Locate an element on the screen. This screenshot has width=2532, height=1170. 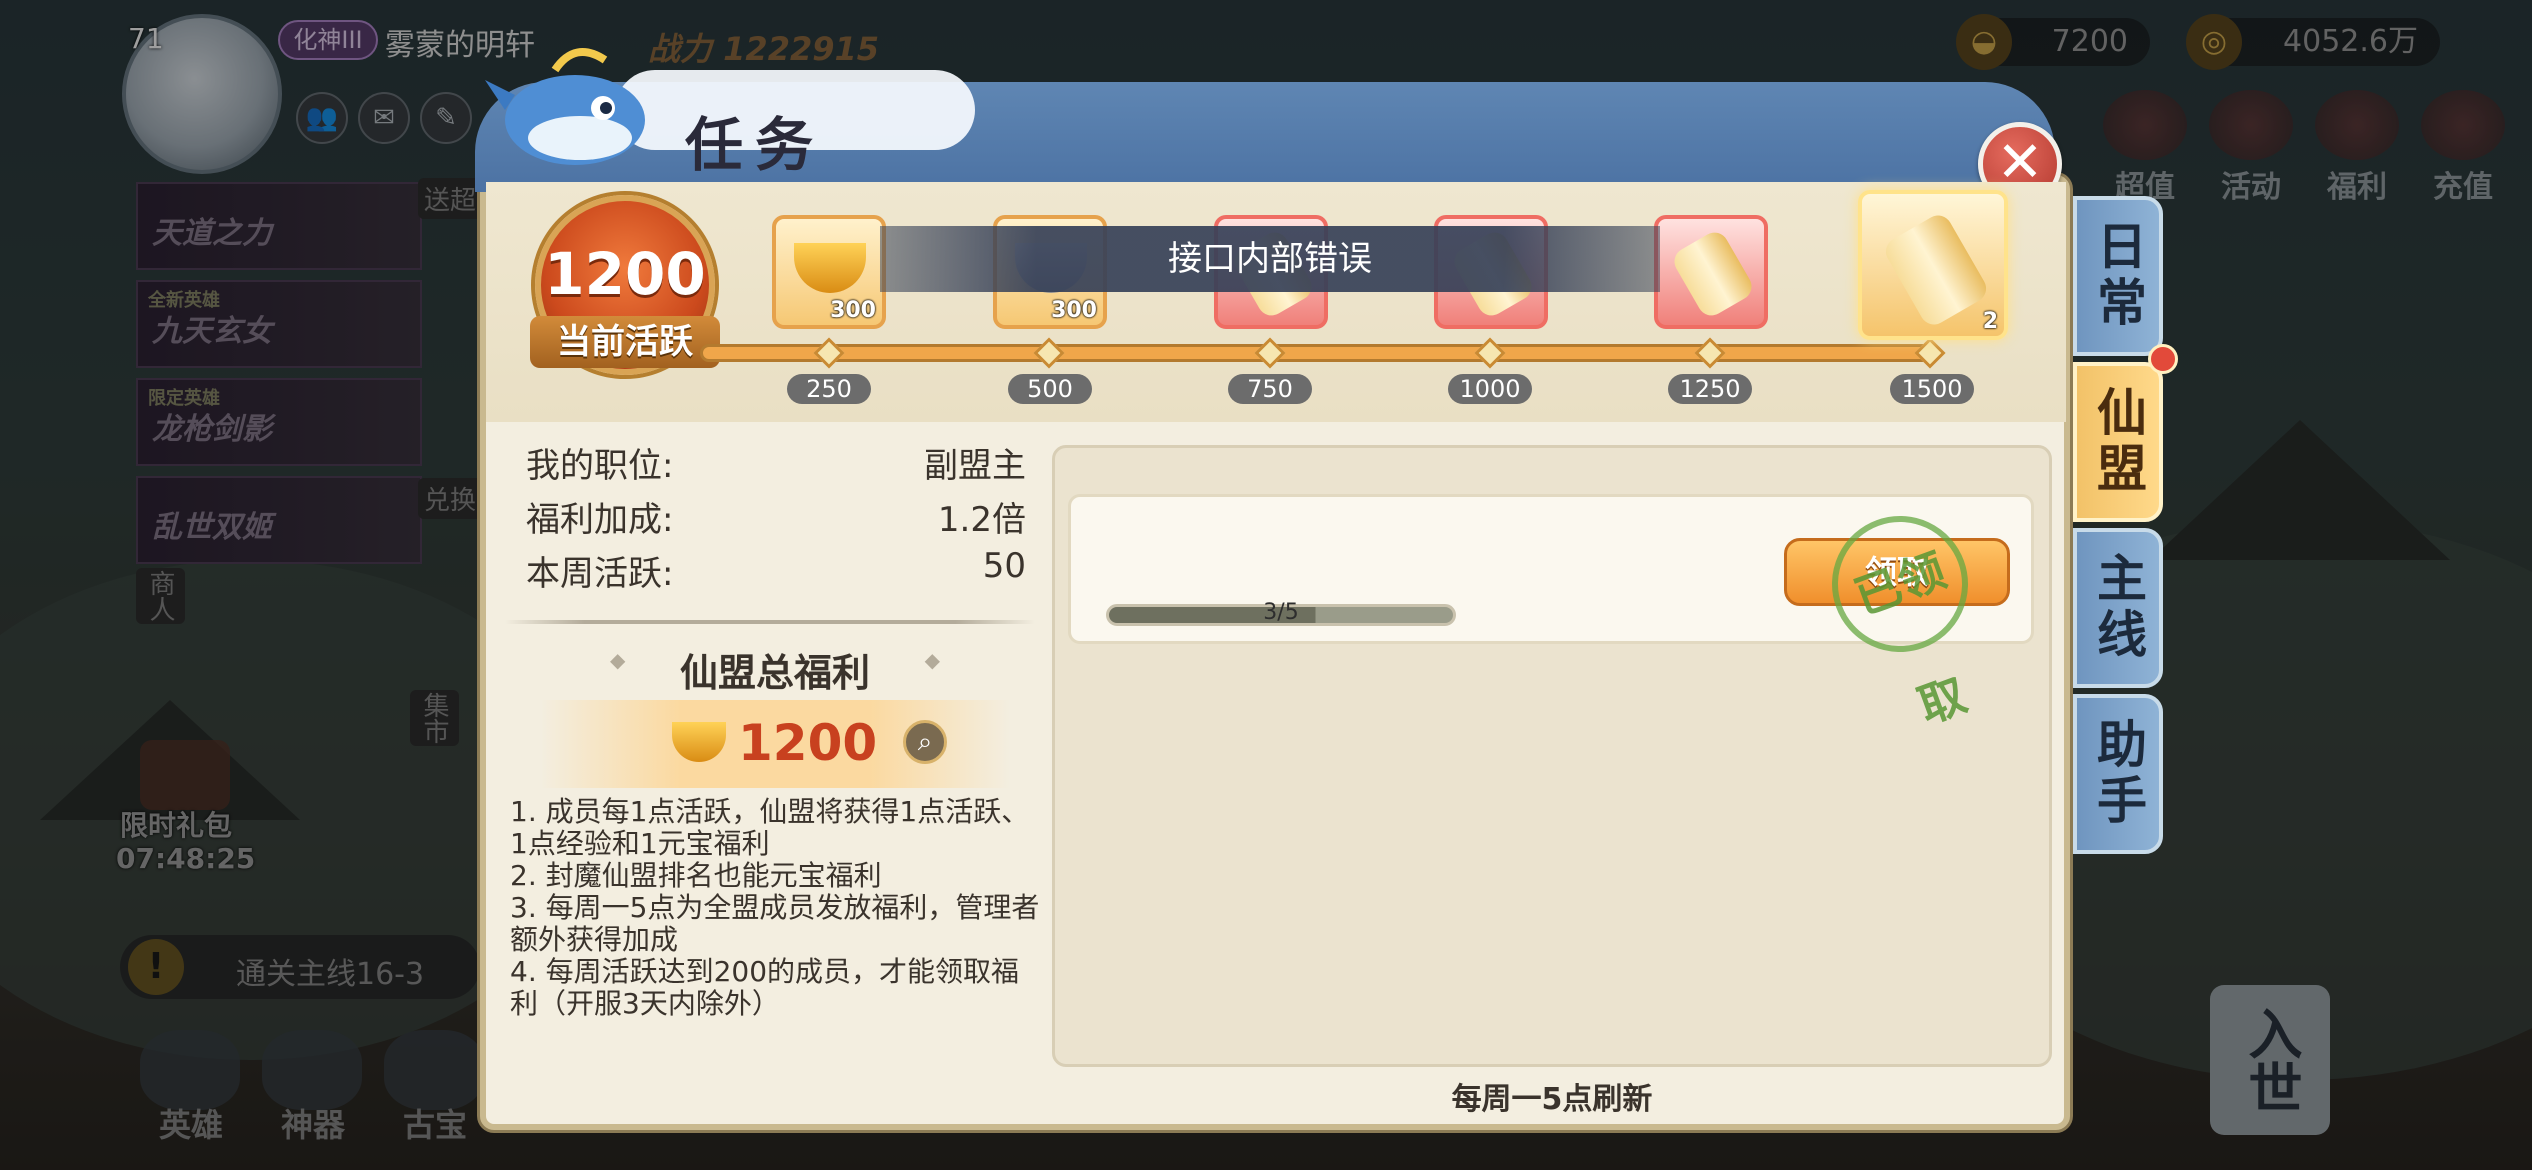
reward-250: 300 is located at coordinates (829, 272).